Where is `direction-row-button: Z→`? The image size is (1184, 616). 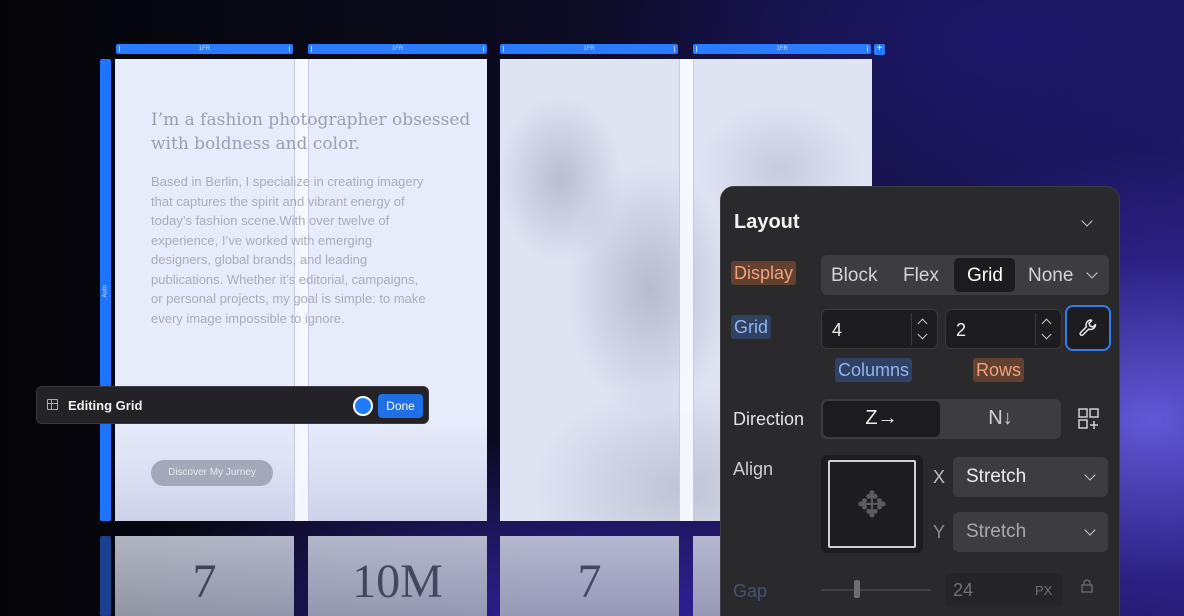
direction-row-button: Z→ is located at coordinates (881, 419).